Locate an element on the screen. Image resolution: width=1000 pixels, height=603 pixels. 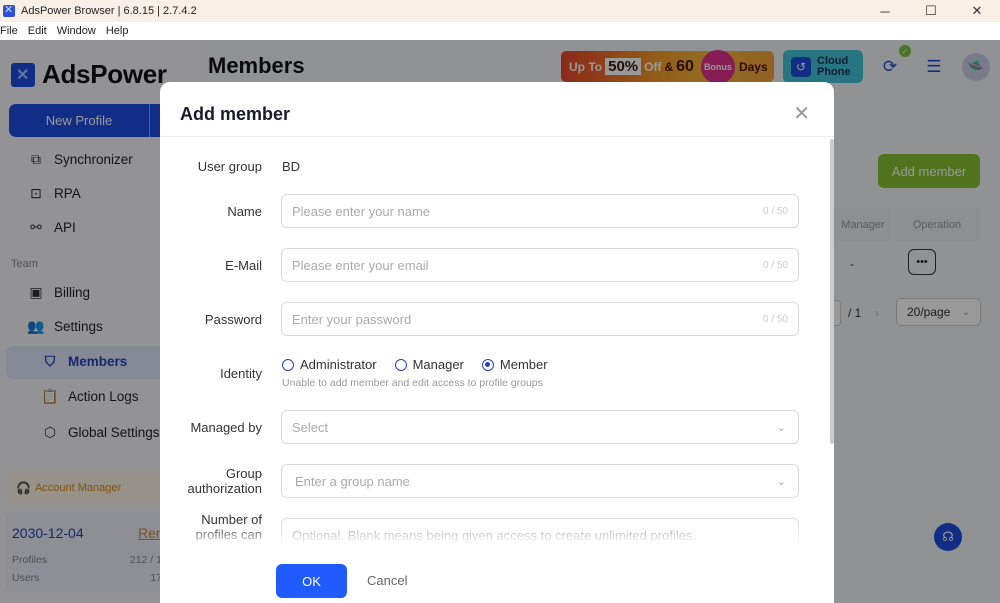
label-line: Number of is located at coordinates (231, 519).